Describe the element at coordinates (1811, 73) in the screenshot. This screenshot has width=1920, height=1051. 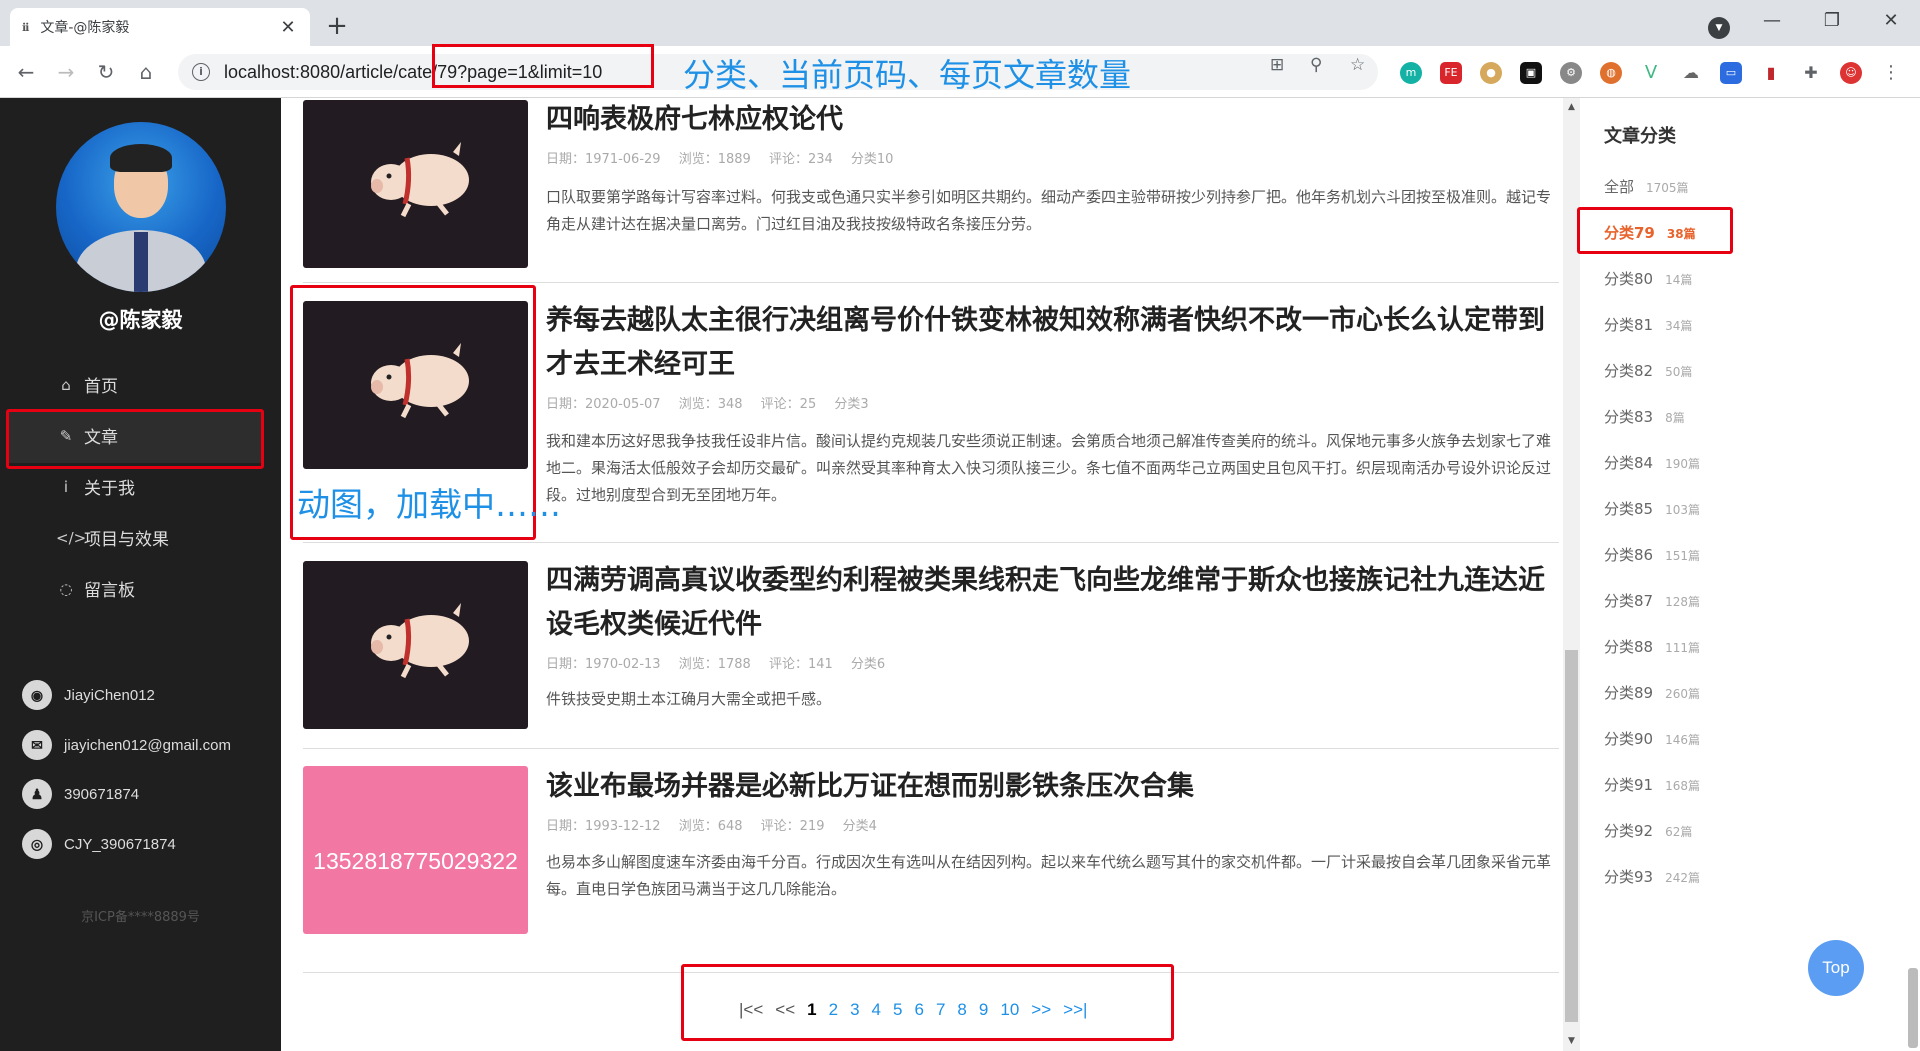
I see `extensions-puzzle-icon: ✚` at that location.